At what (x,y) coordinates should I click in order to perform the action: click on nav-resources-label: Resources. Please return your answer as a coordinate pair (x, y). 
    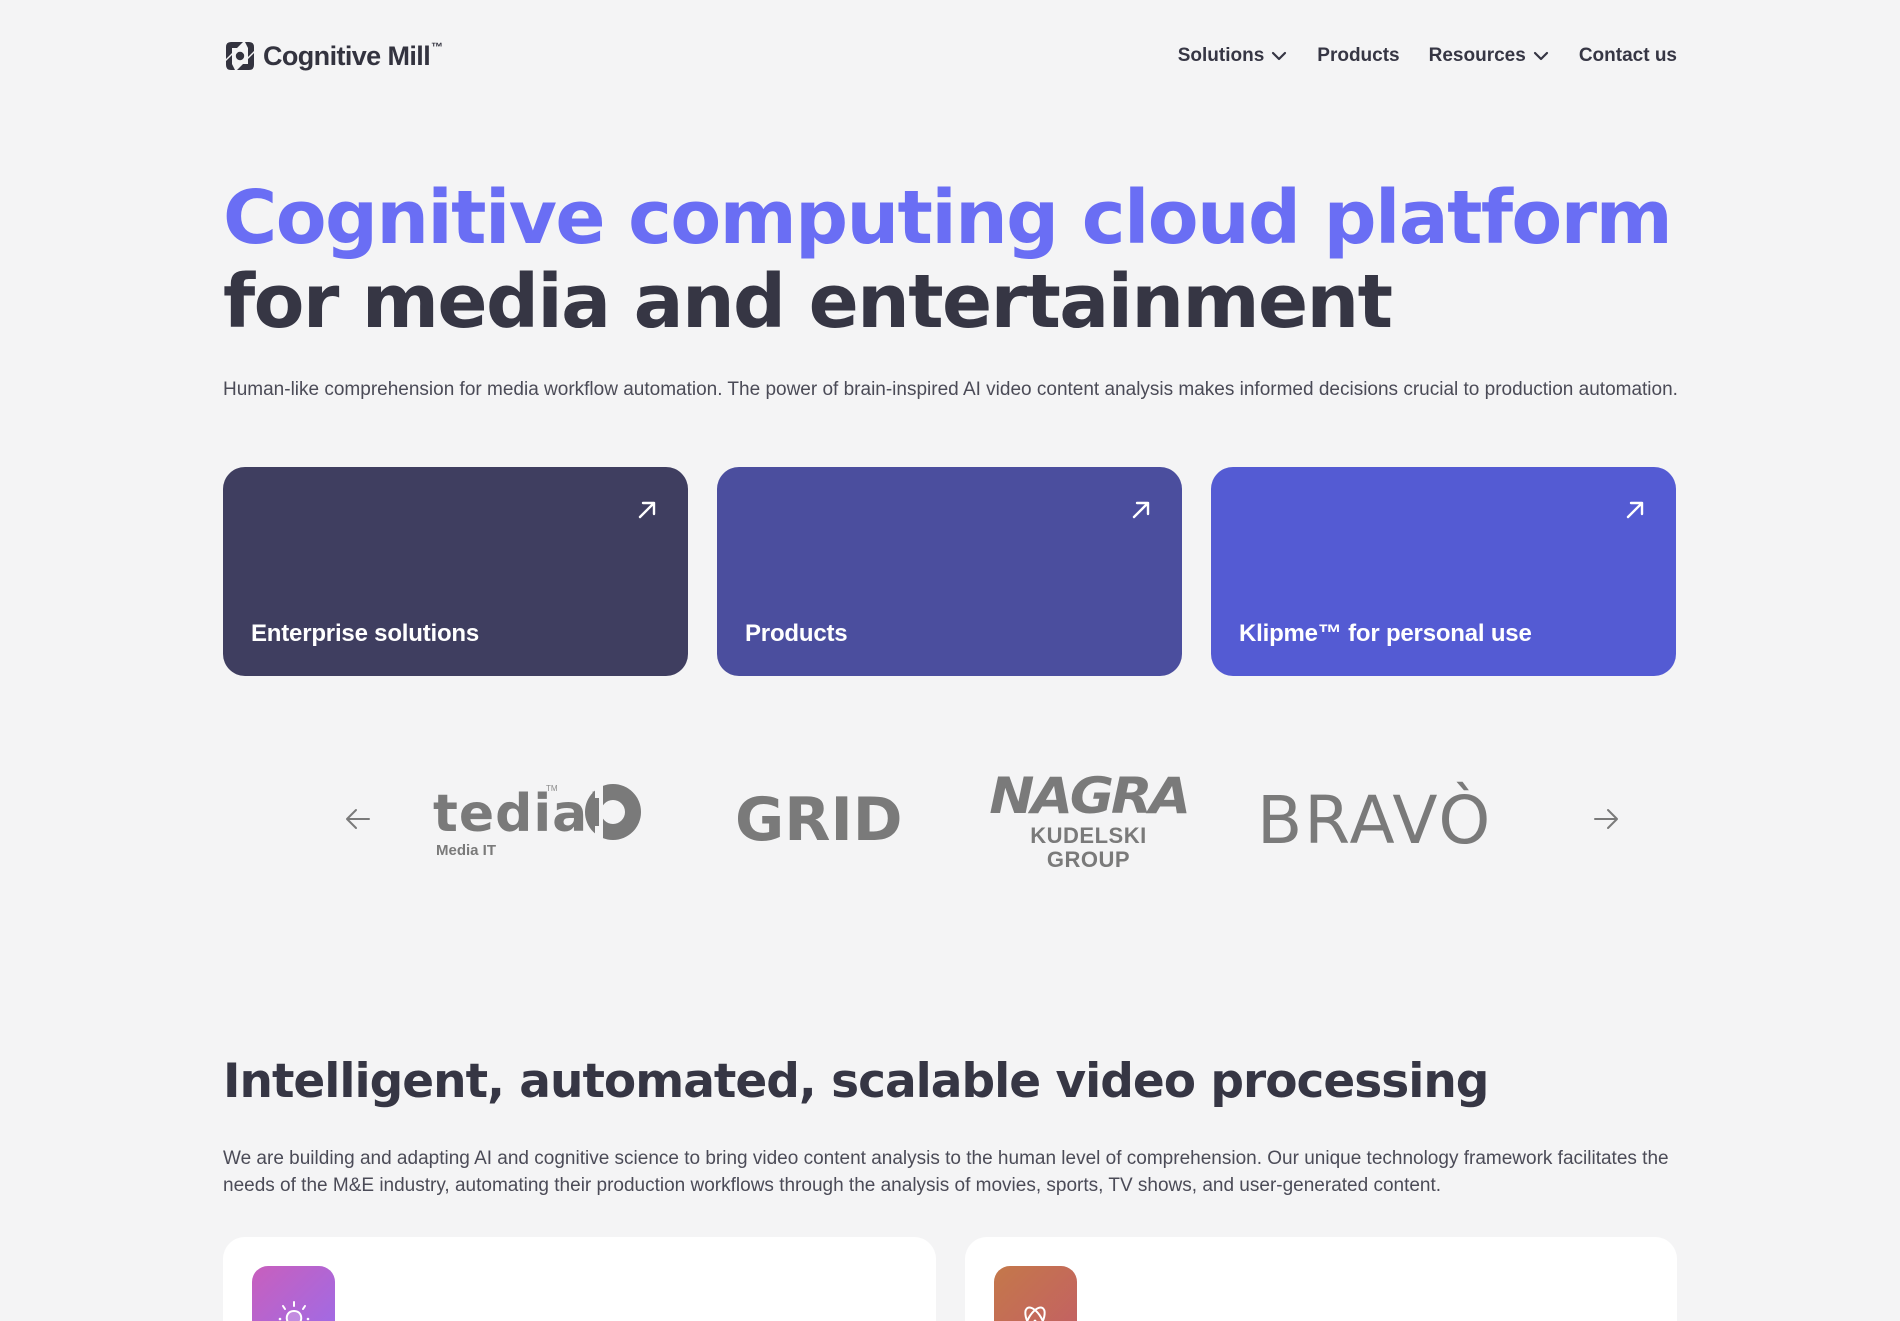
    Looking at the image, I should click on (1477, 55).